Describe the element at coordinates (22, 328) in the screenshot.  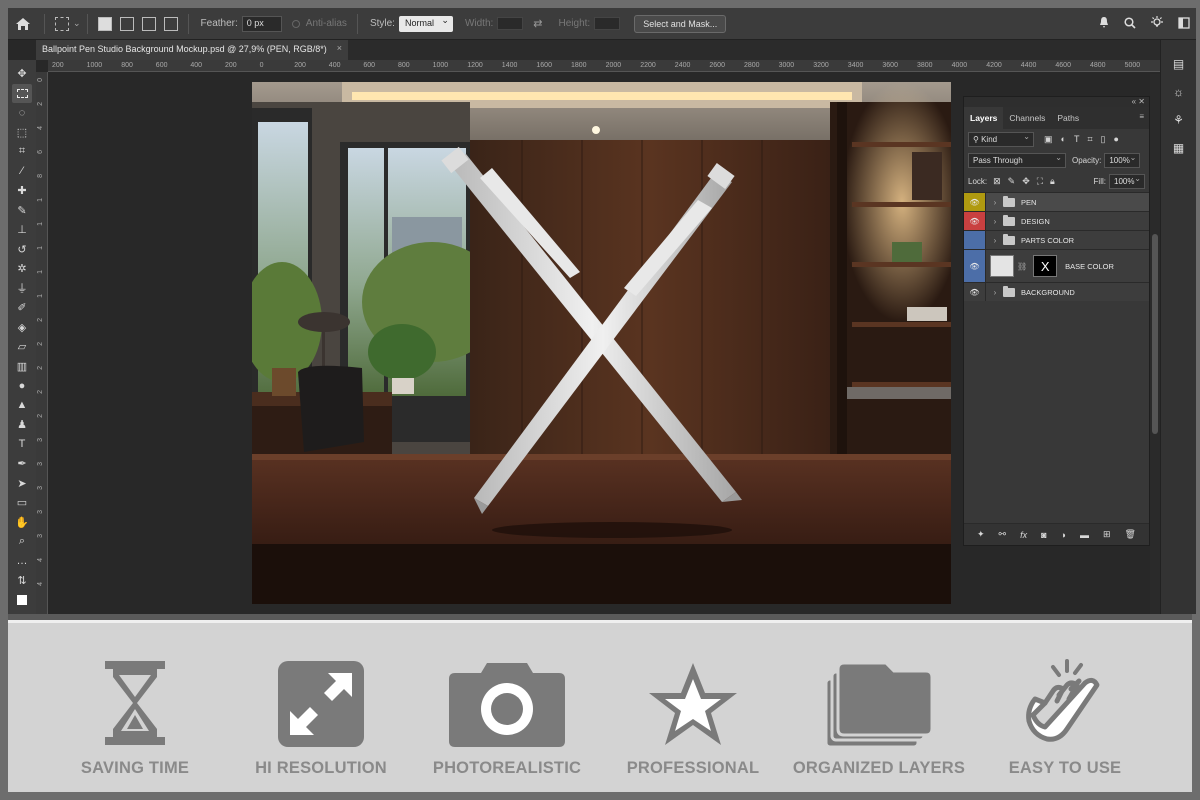
I see `paint-bucket-tool-icon: ◈` at that location.